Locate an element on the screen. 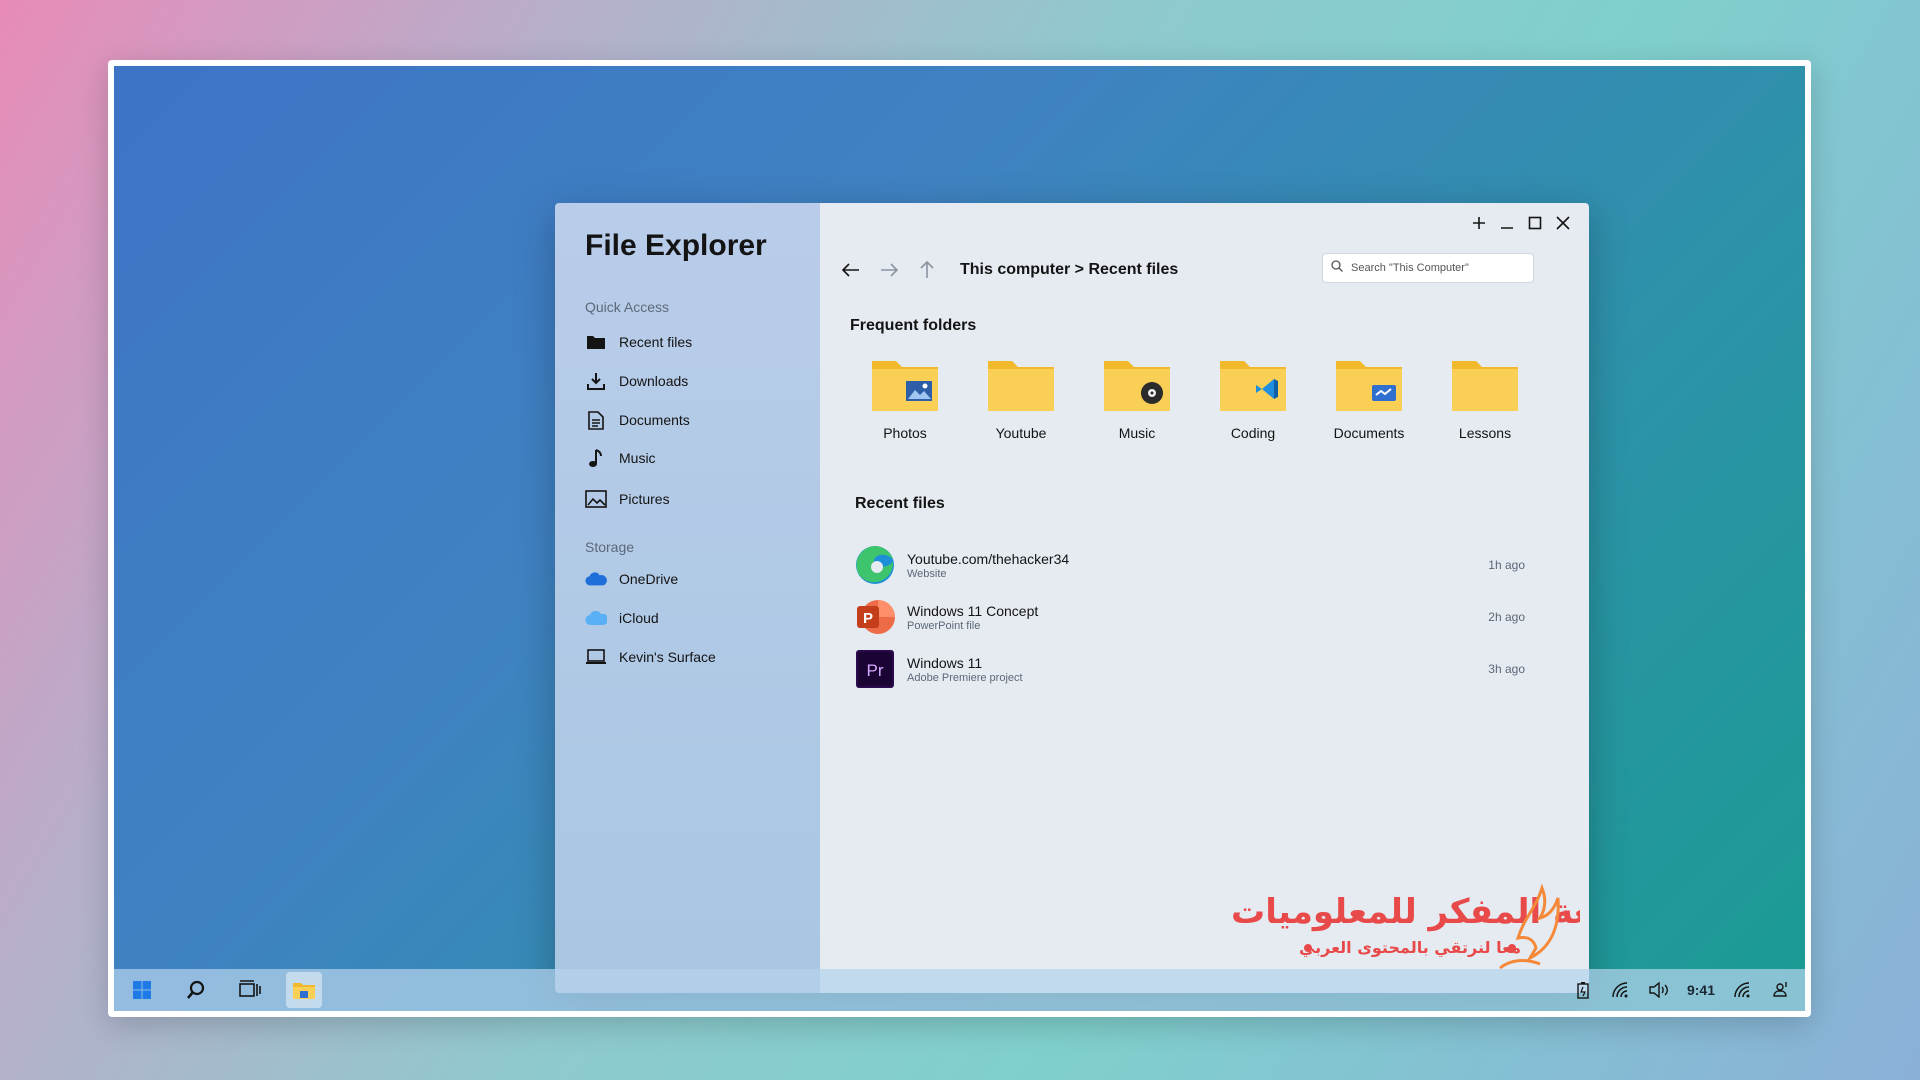 The height and width of the screenshot is (1080, 1920). recent-file-row: Youtube.com/thehacker34 Website 1h ago is located at coordinates (1190, 565).